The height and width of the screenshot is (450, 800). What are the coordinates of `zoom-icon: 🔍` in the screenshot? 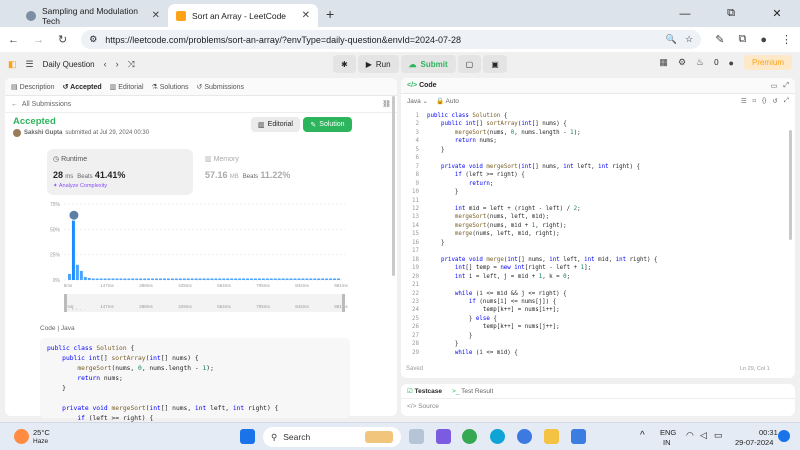 It's located at (671, 39).